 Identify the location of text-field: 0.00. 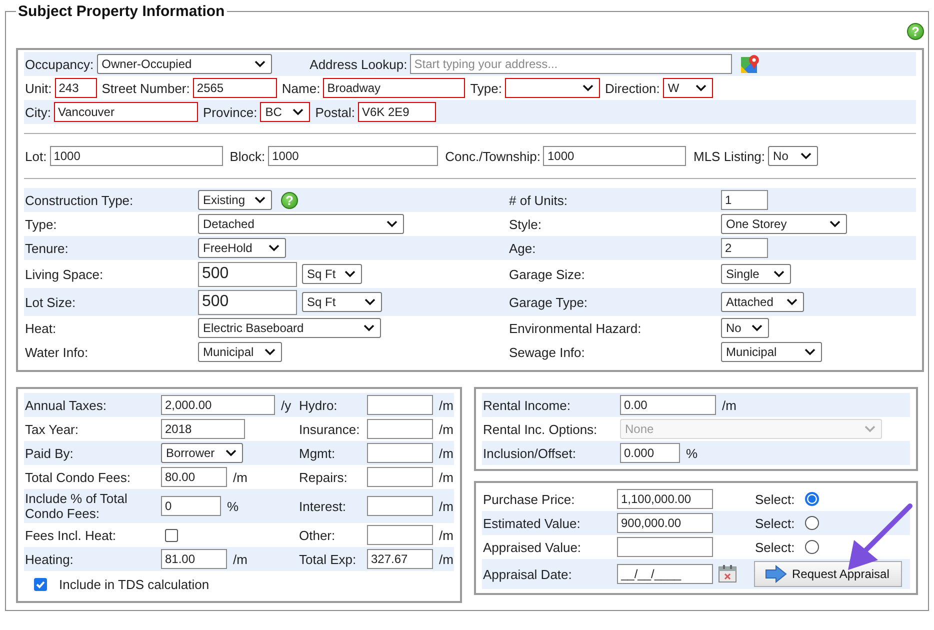
(668, 405).